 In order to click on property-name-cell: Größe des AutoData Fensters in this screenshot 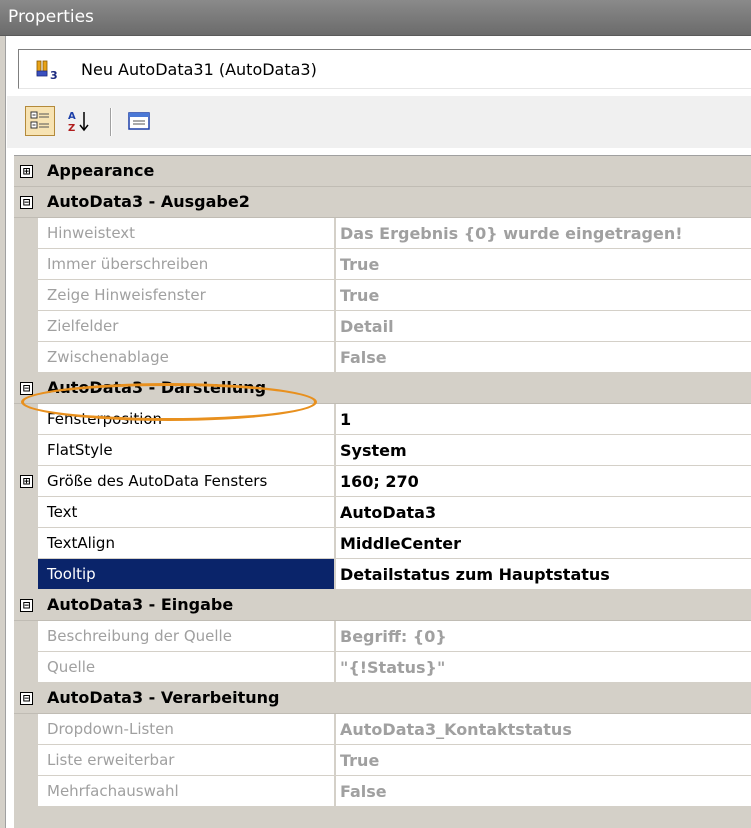, I will do `click(186, 481)`.